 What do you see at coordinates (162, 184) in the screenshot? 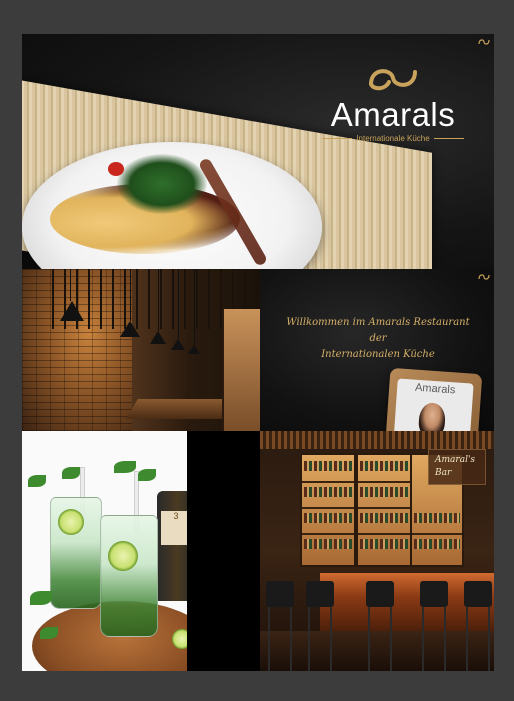
I see `dish-greens` at bounding box center [162, 184].